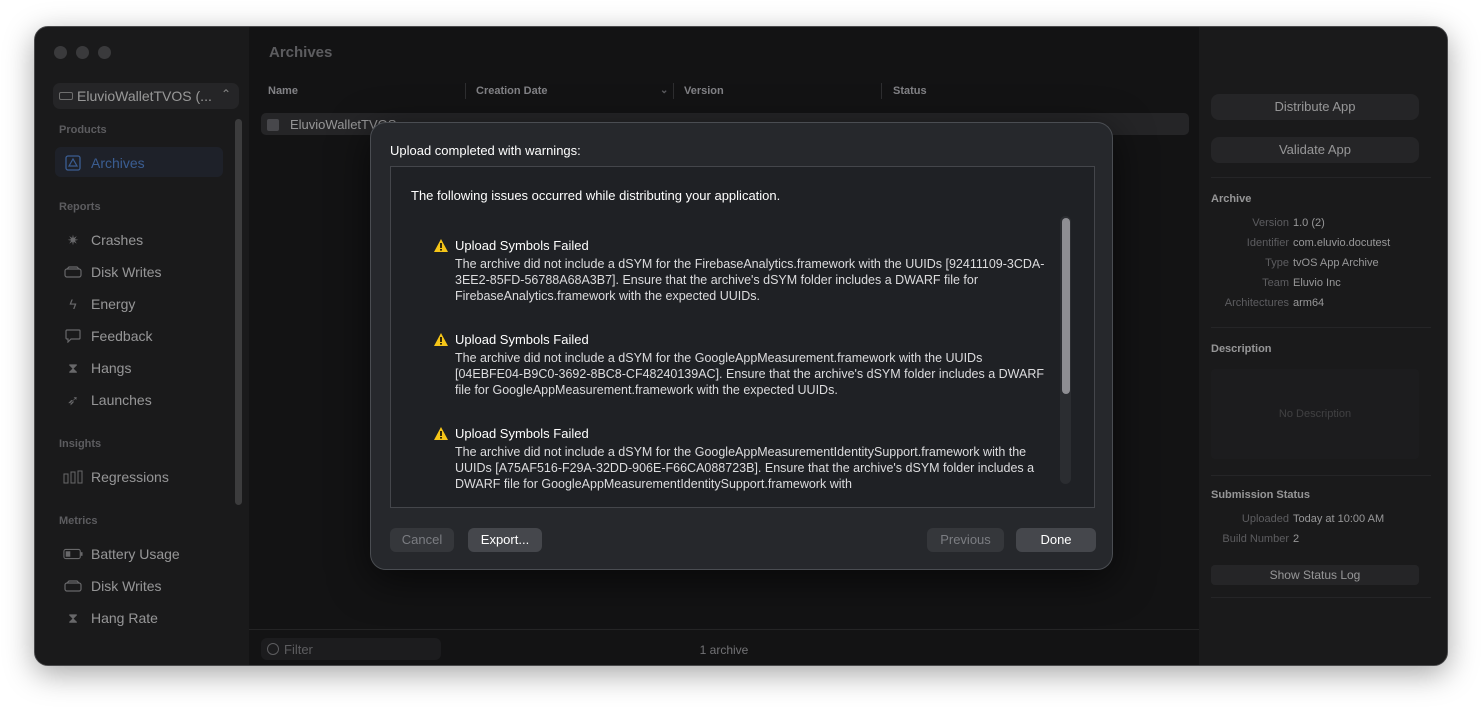 Image resolution: width=1482 pixels, height=708 pixels. I want to click on cancel-button: Cancel, so click(422, 540).